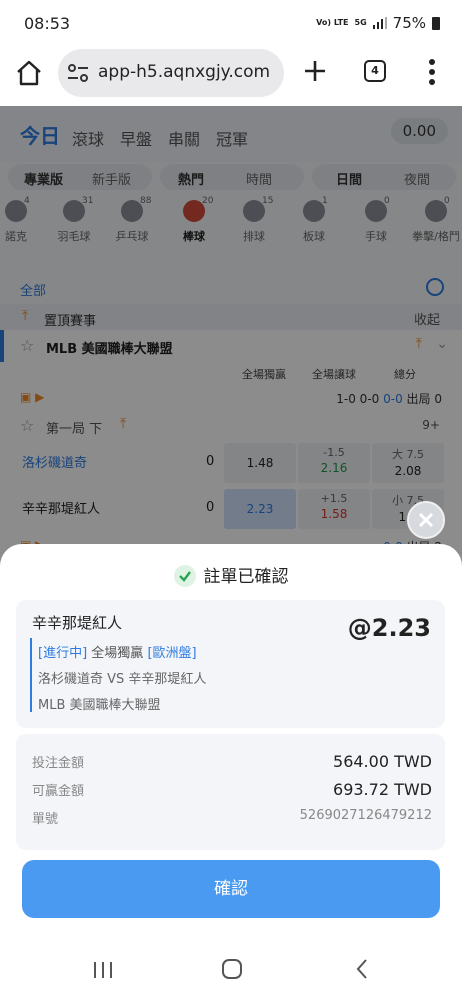 The width and height of the screenshot is (462, 1000). Describe the element at coordinates (78, 73) in the screenshot. I see `site-settings-icon` at that location.